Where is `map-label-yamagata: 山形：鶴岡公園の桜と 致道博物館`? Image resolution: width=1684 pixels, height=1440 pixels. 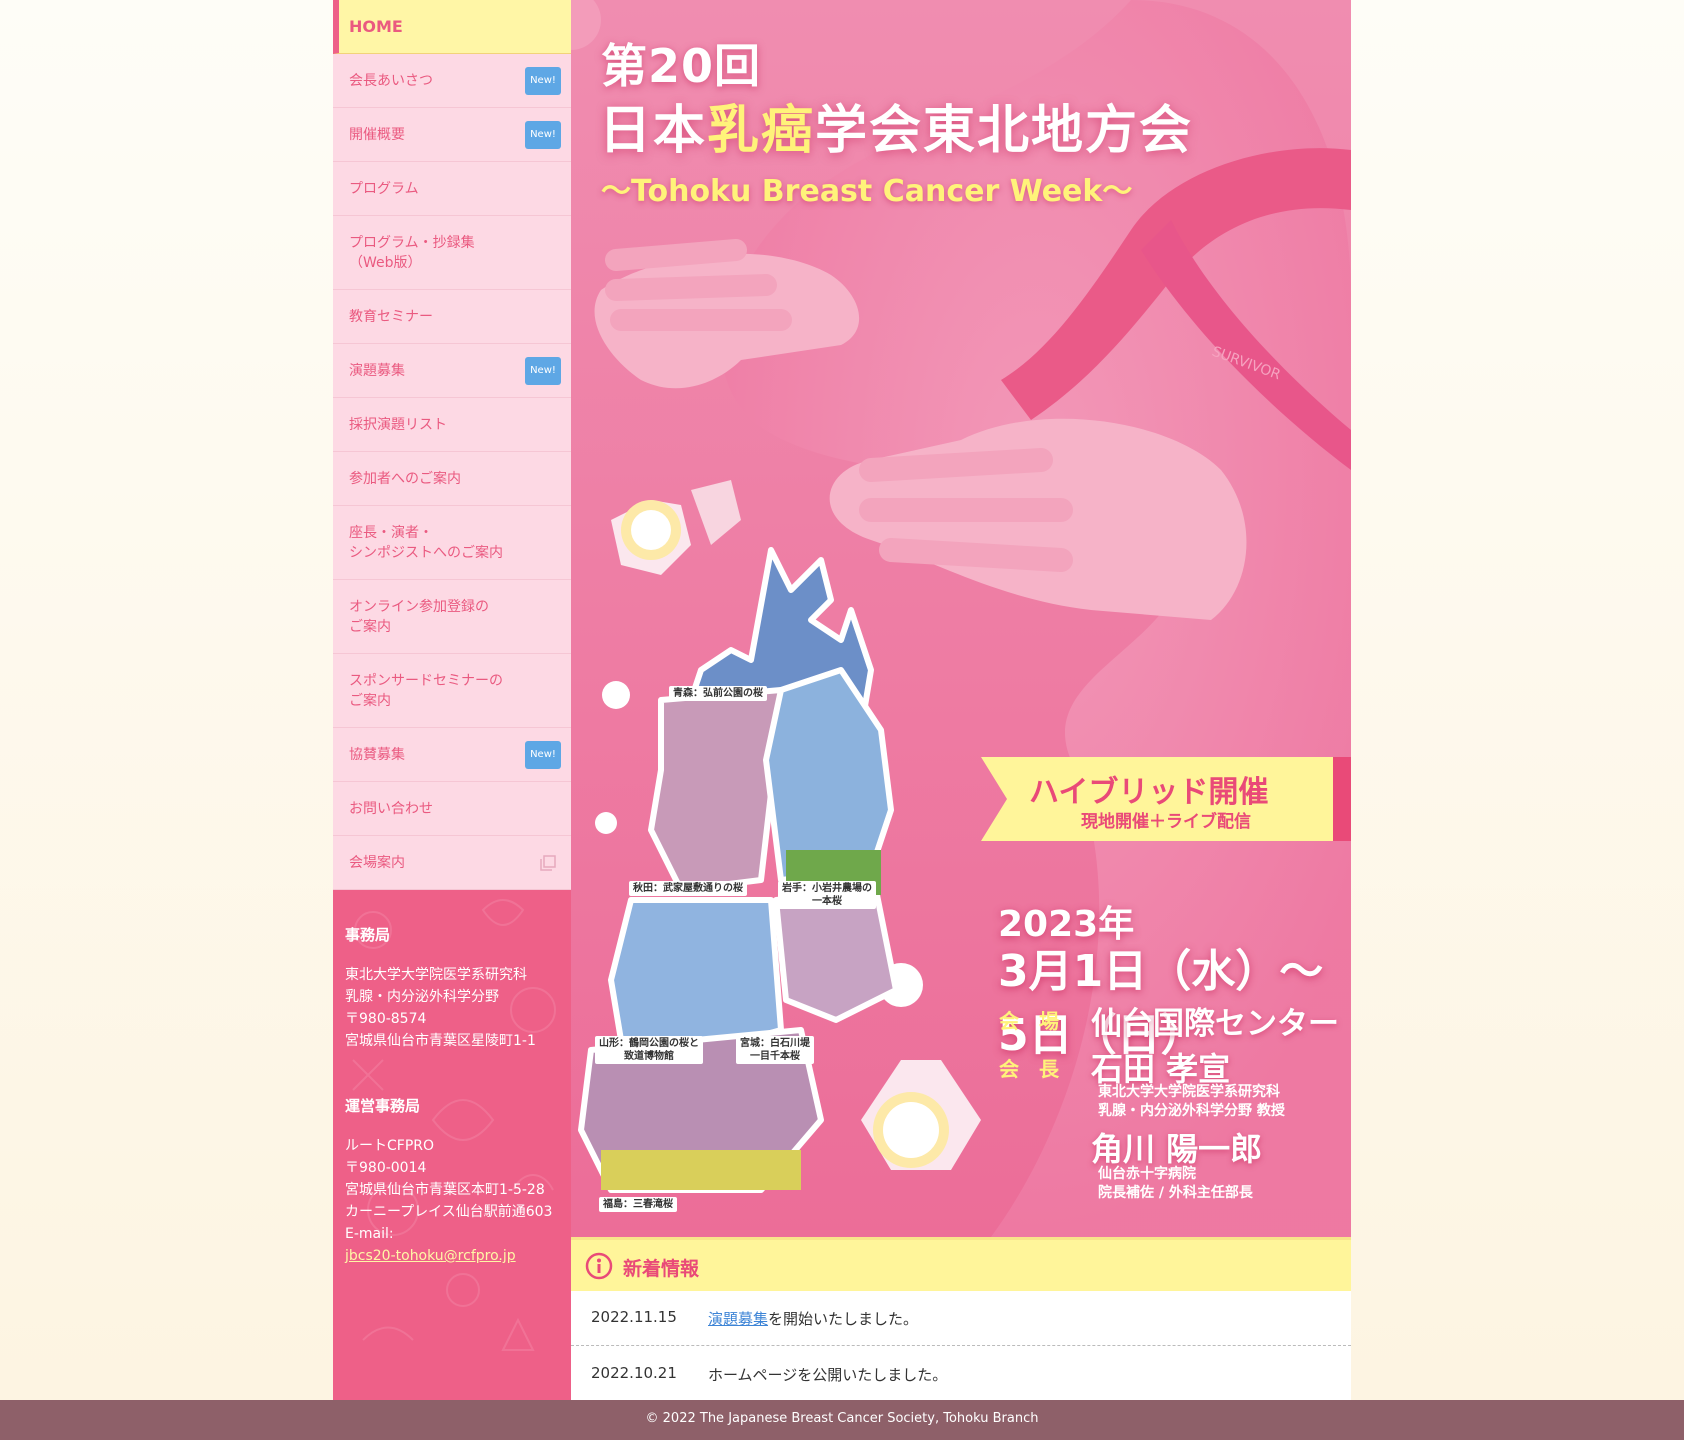
map-label-yamagata: 山形：鶴岡公園の桜と 致道博物館 is located at coordinates (649, 1050).